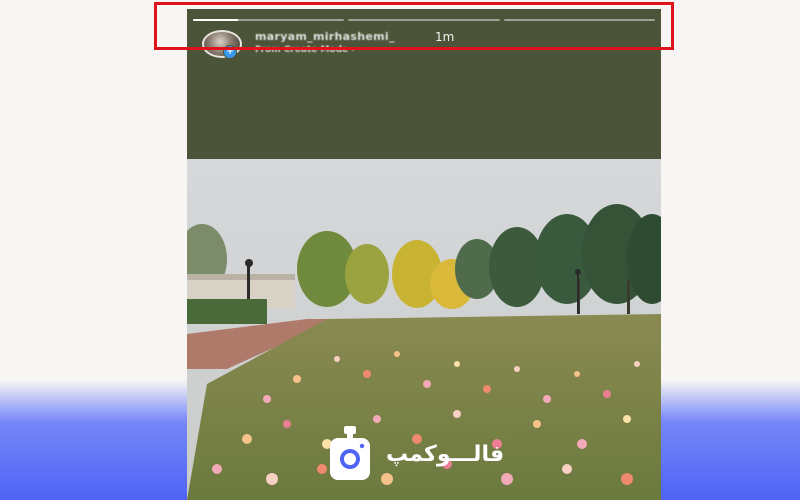 This screenshot has height=500, width=800. Describe the element at coordinates (445, 454) in the screenshot. I see `brand-name: فالـــوکمپ` at that location.